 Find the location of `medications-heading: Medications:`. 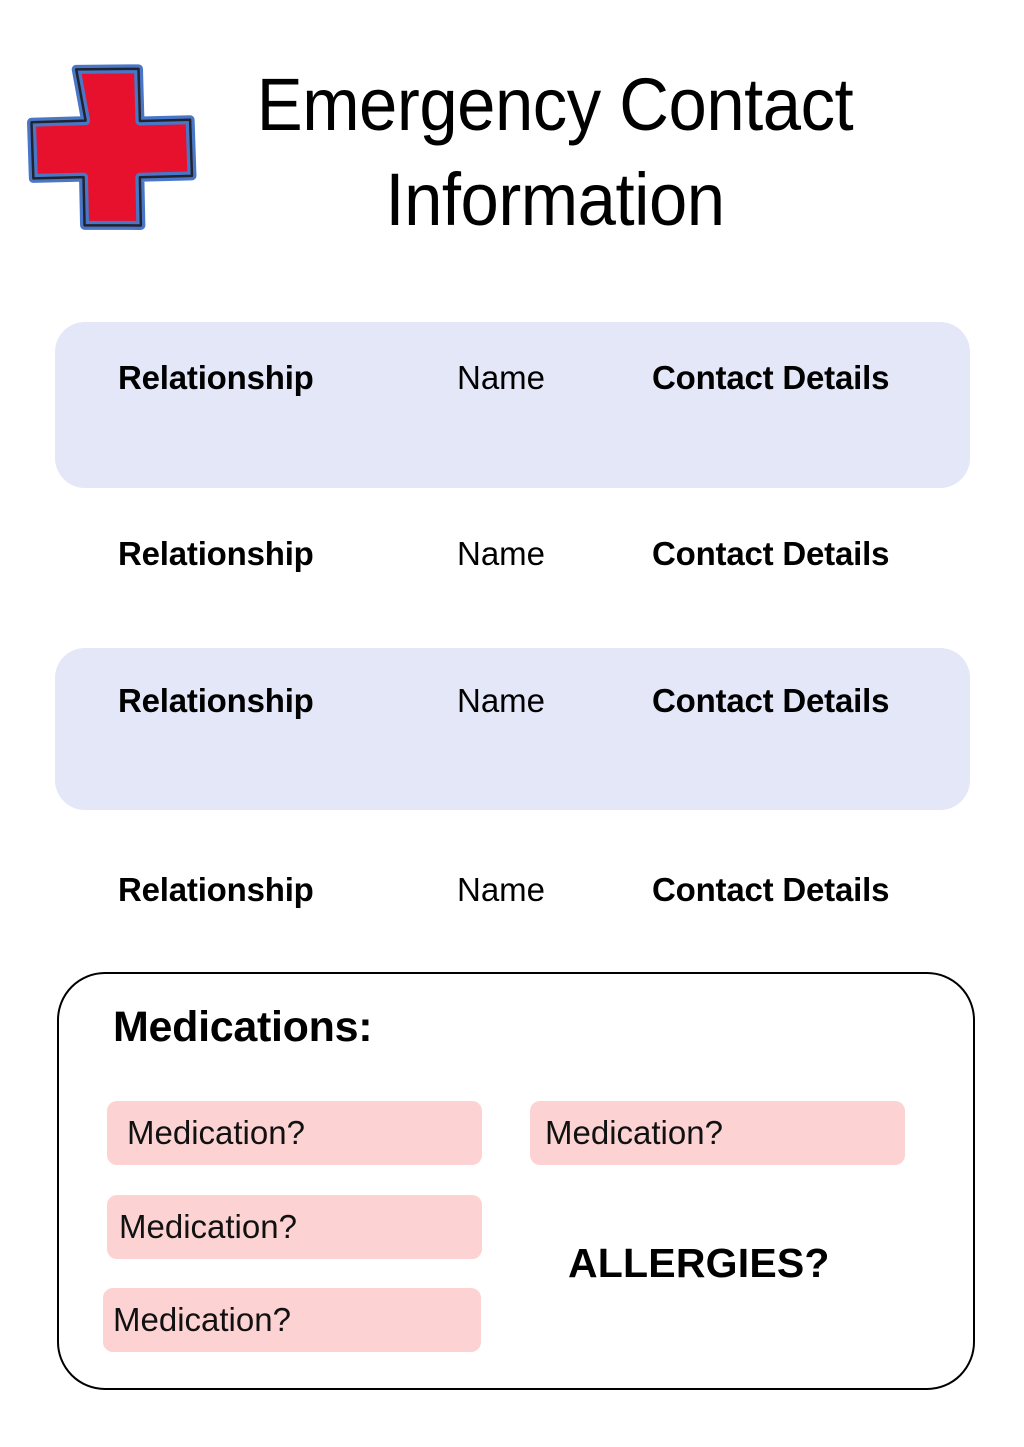

medications-heading: Medications: is located at coordinates (243, 1027).